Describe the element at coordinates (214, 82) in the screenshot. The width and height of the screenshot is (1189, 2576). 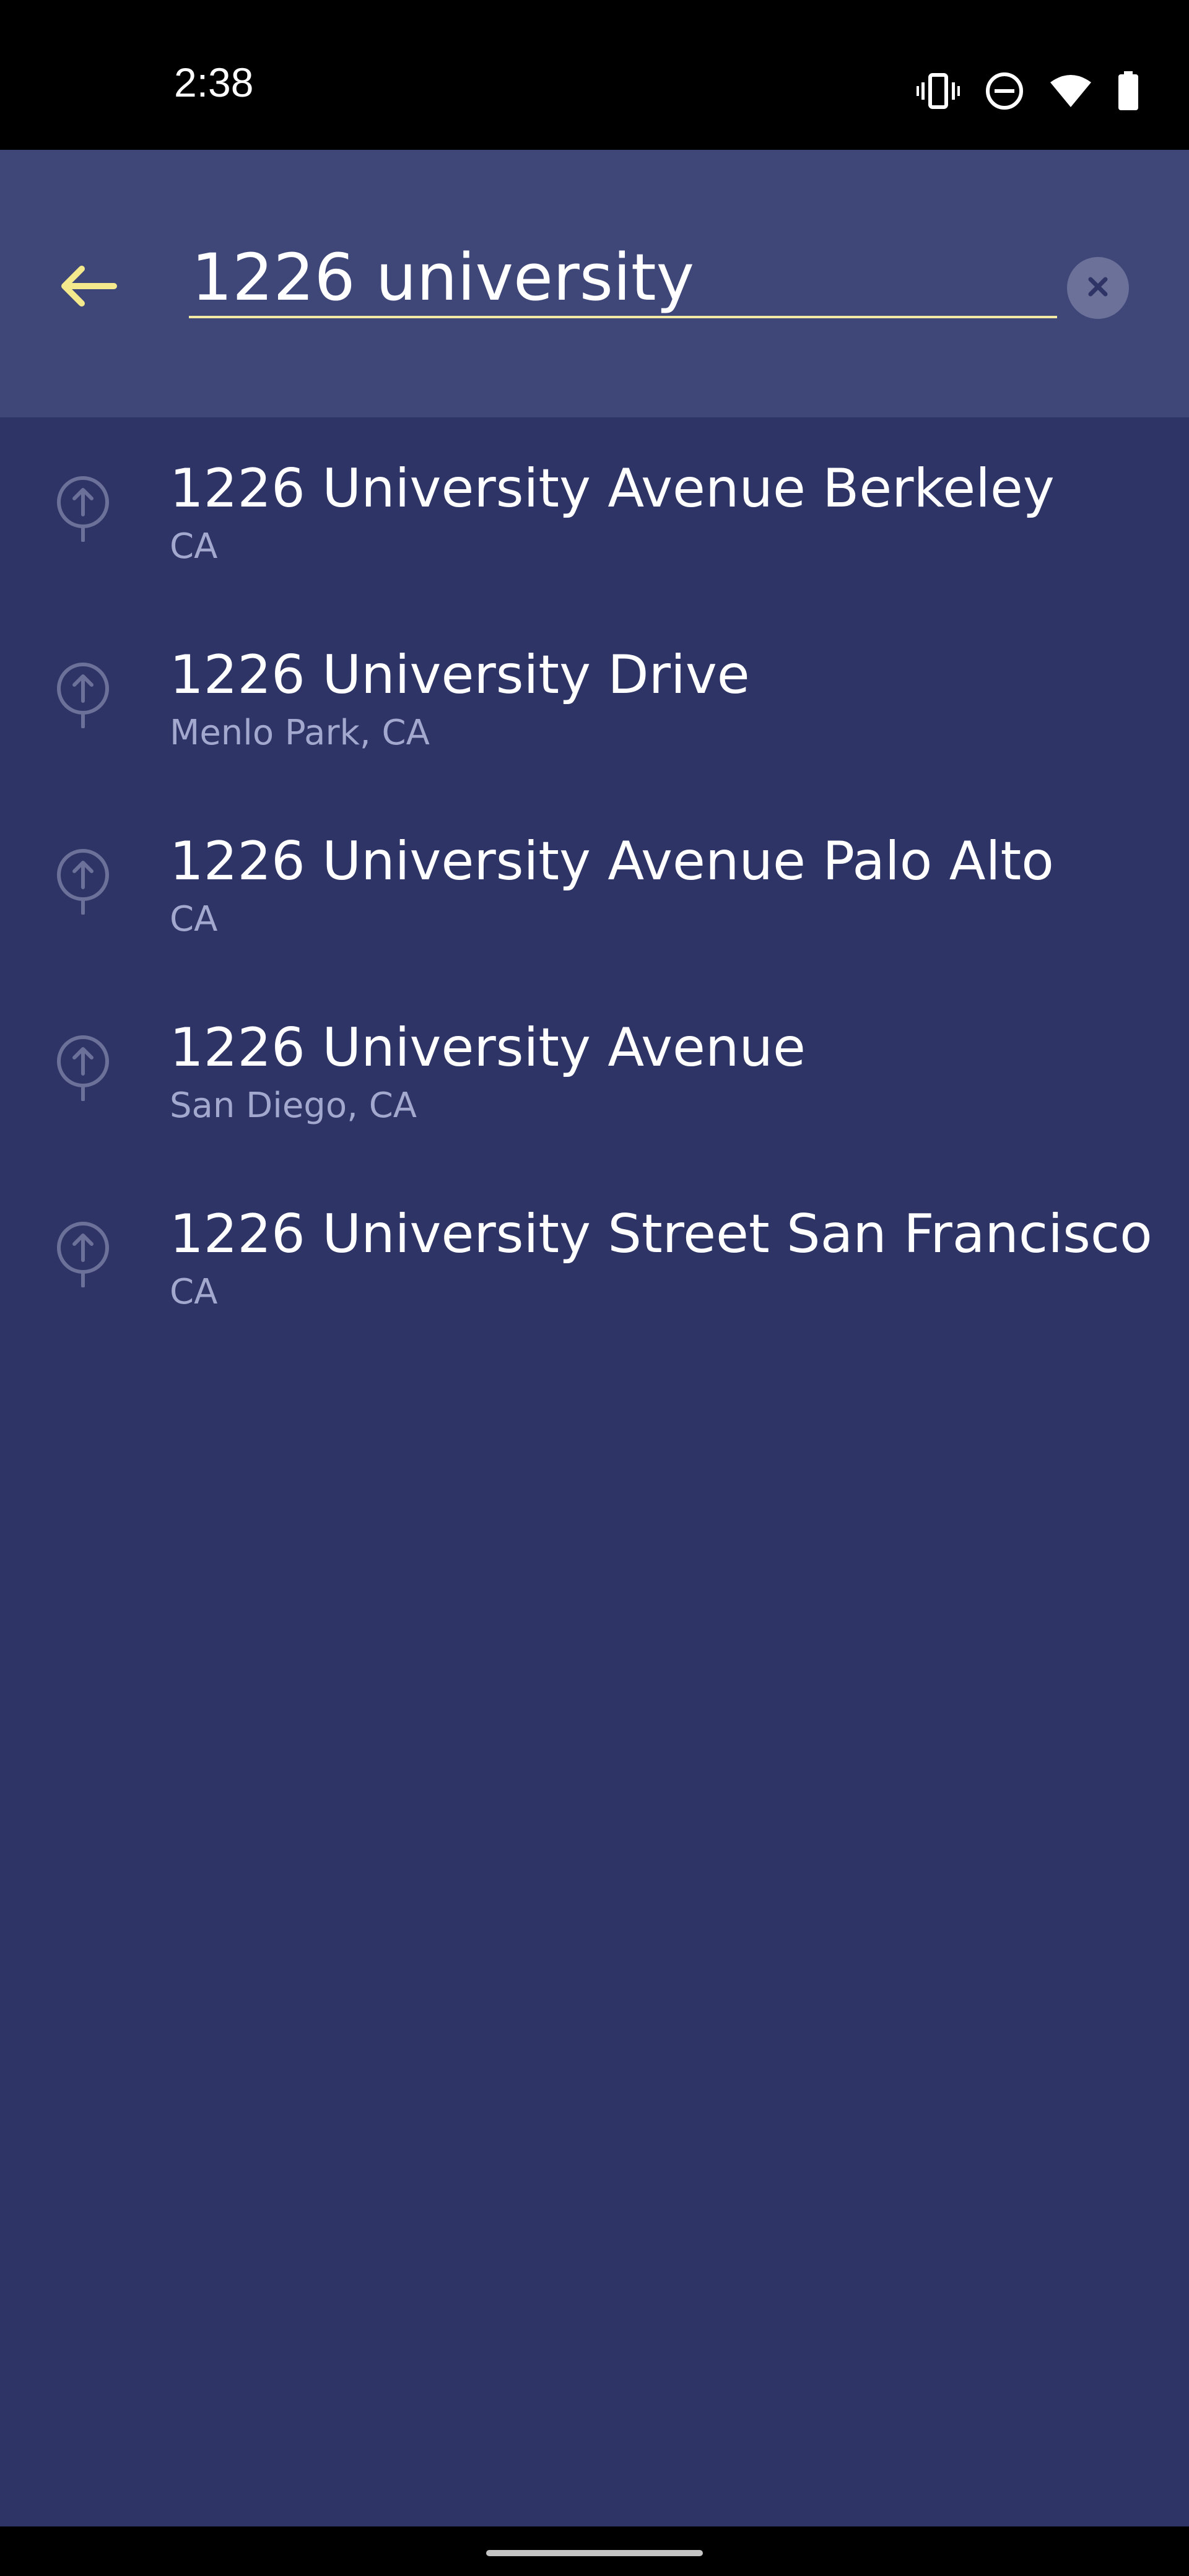
I see `status-time: 2:38` at that location.